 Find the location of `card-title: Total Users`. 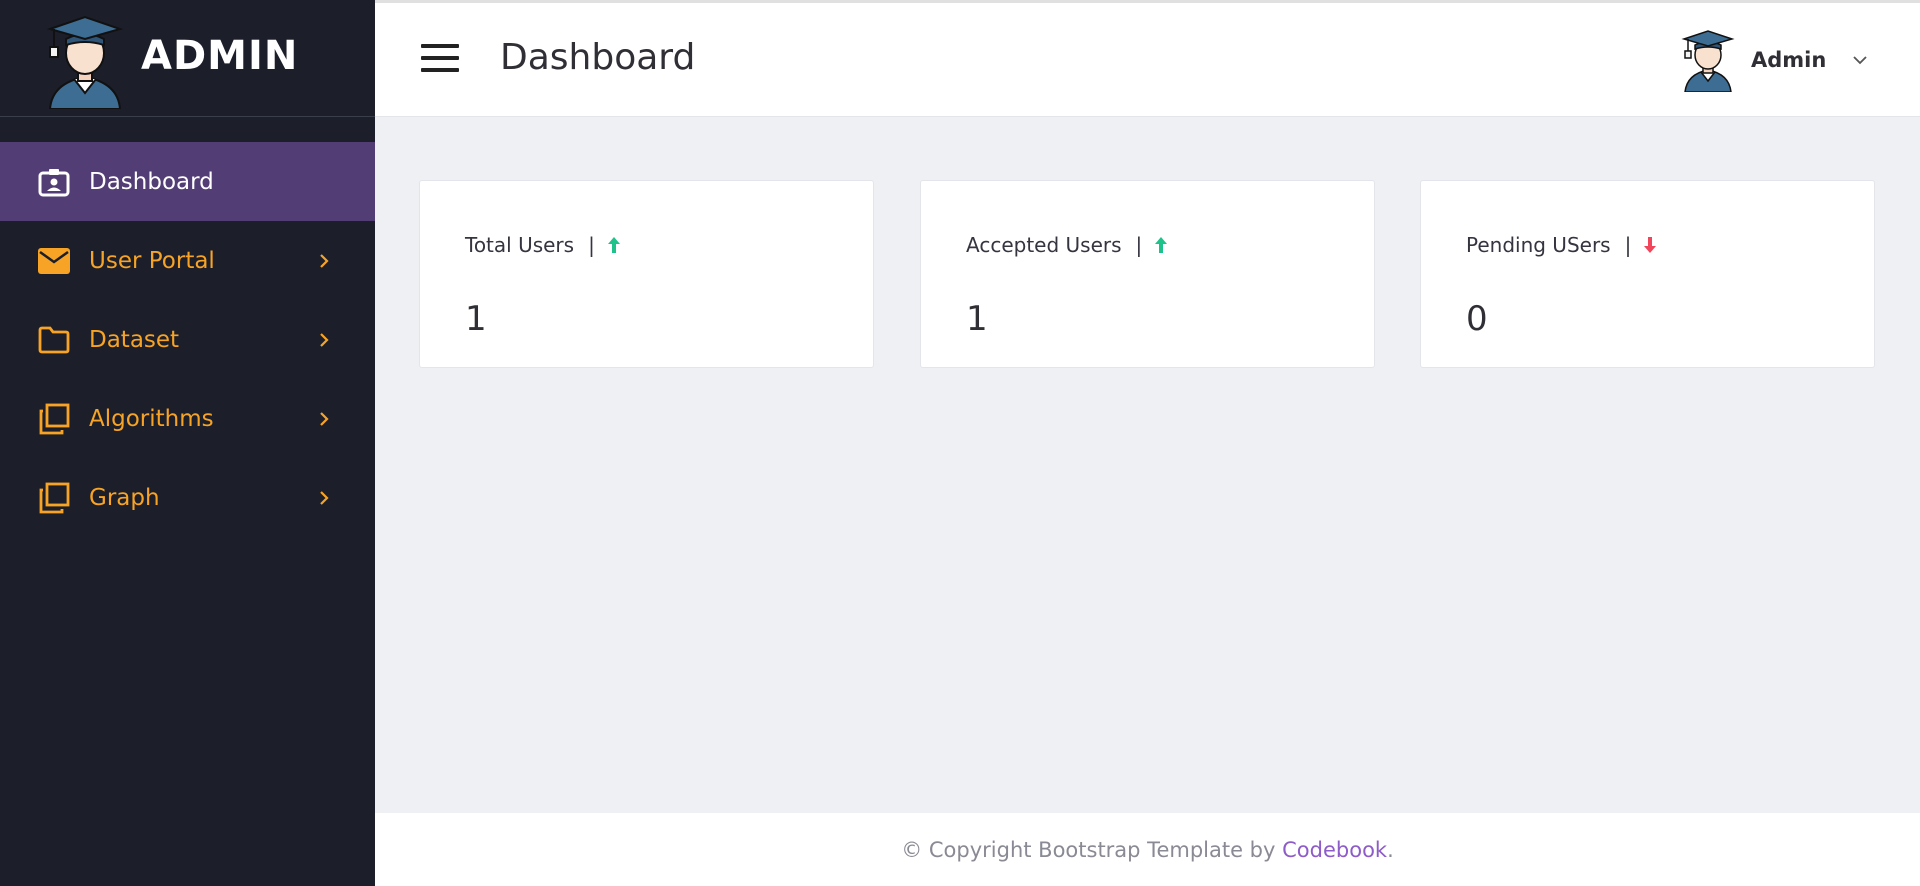

card-title: Total Users is located at coordinates (520, 245).